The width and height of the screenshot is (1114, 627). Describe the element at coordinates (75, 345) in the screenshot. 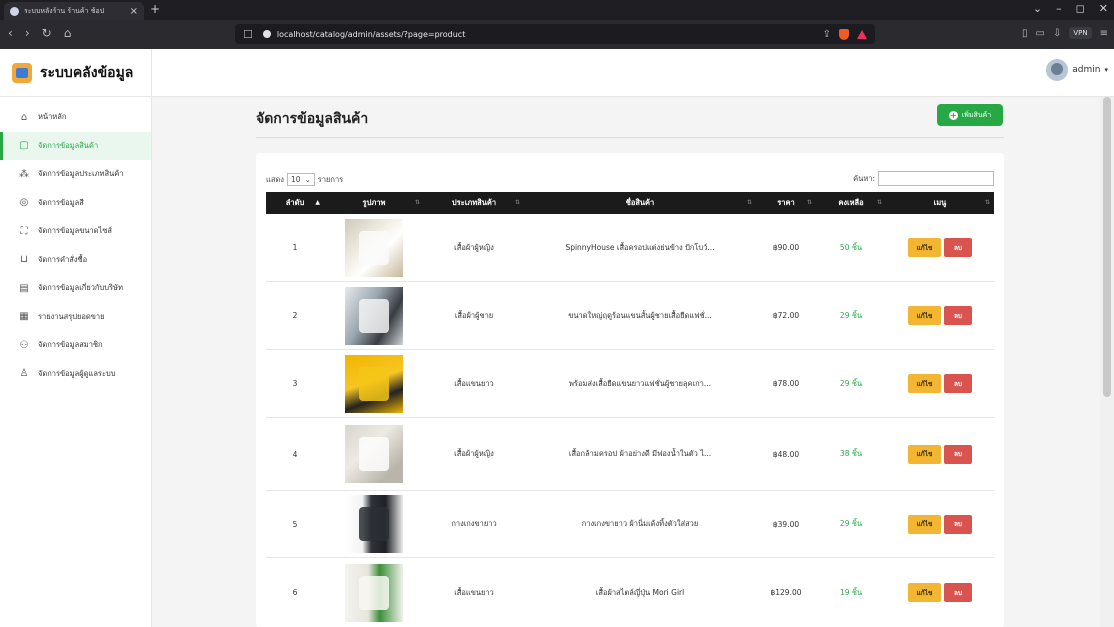

I see `sidebar-item-members: ⚇ จัดการข้อมูลสมาชิก` at that location.